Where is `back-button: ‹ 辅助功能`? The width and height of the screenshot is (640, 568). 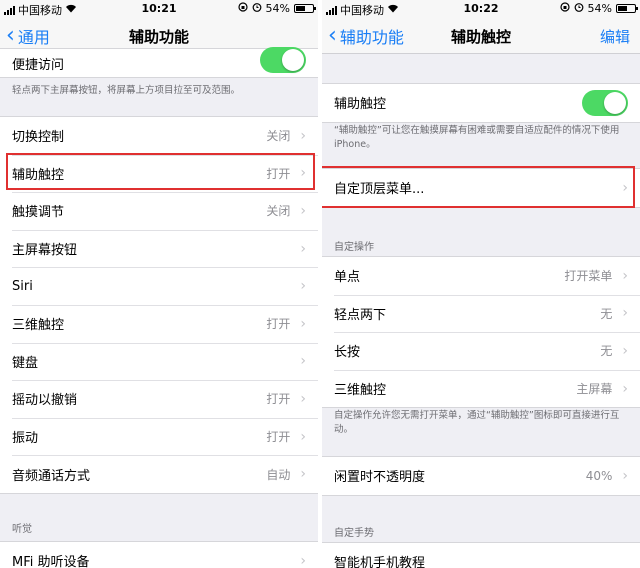
back-button: ‹ 辅助功能 is located at coordinates (366, 36).